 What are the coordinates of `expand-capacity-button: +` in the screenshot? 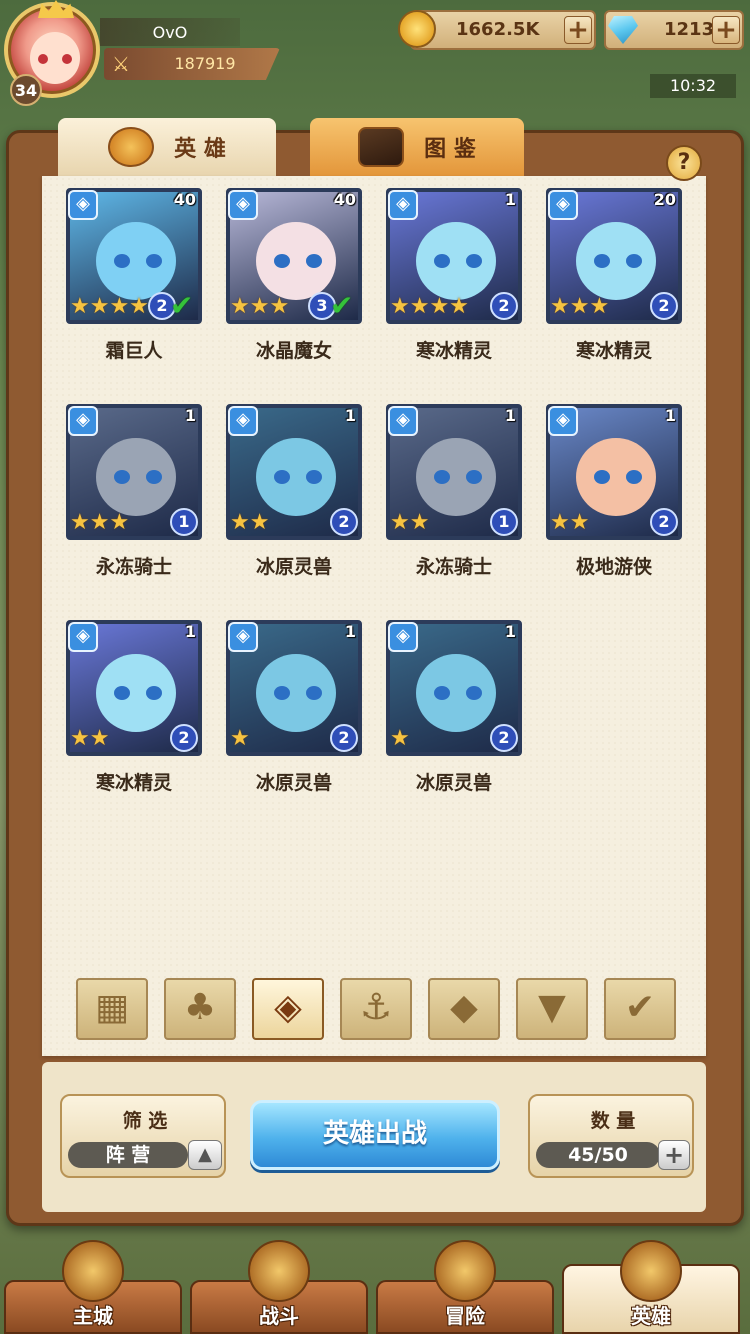 It's located at (674, 1155).